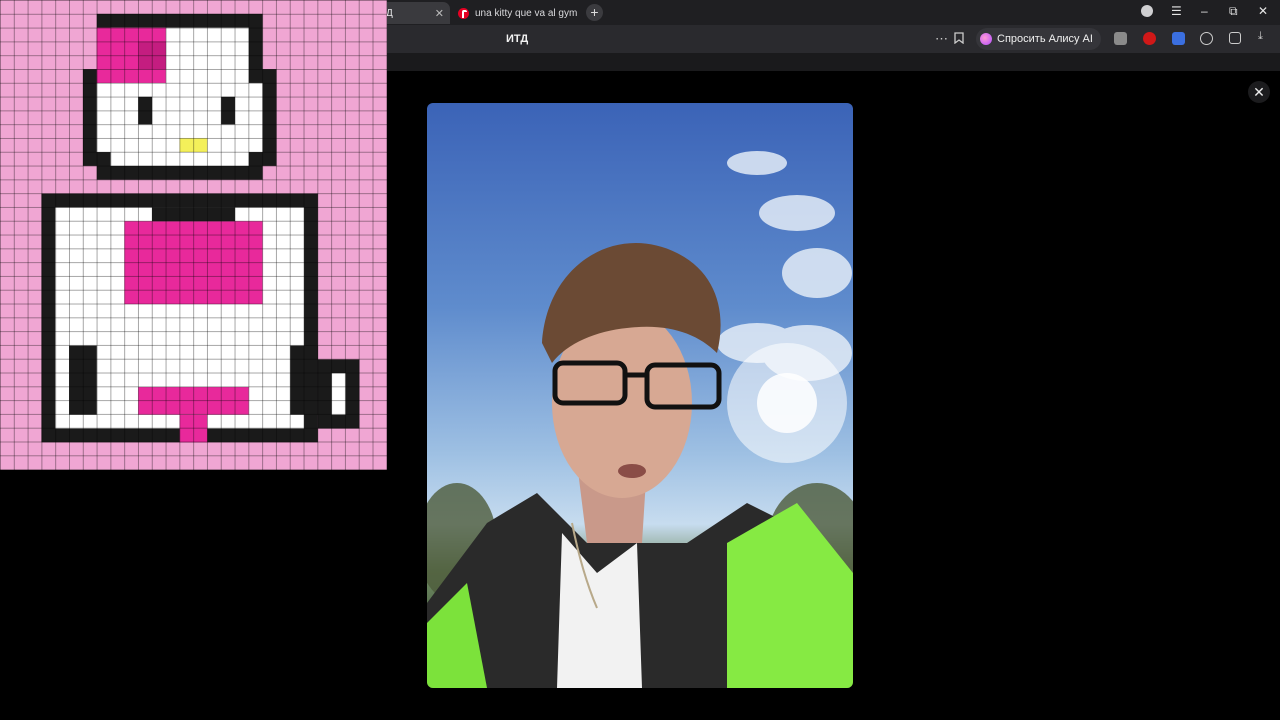 The width and height of the screenshot is (1280, 720). What do you see at coordinates (1204, 11) in the screenshot?
I see `minimize-icon: –` at bounding box center [1204, 11].